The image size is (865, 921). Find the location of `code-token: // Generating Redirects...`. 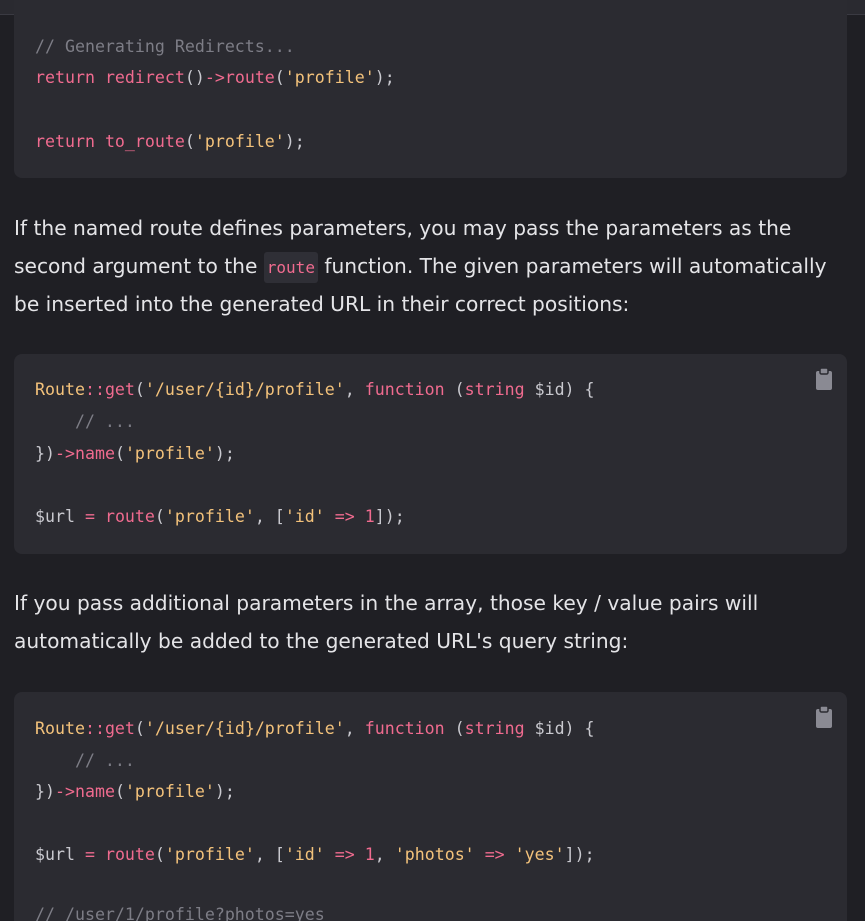

code-token: // Generating Redirects... is located at coordinates (165, 46).